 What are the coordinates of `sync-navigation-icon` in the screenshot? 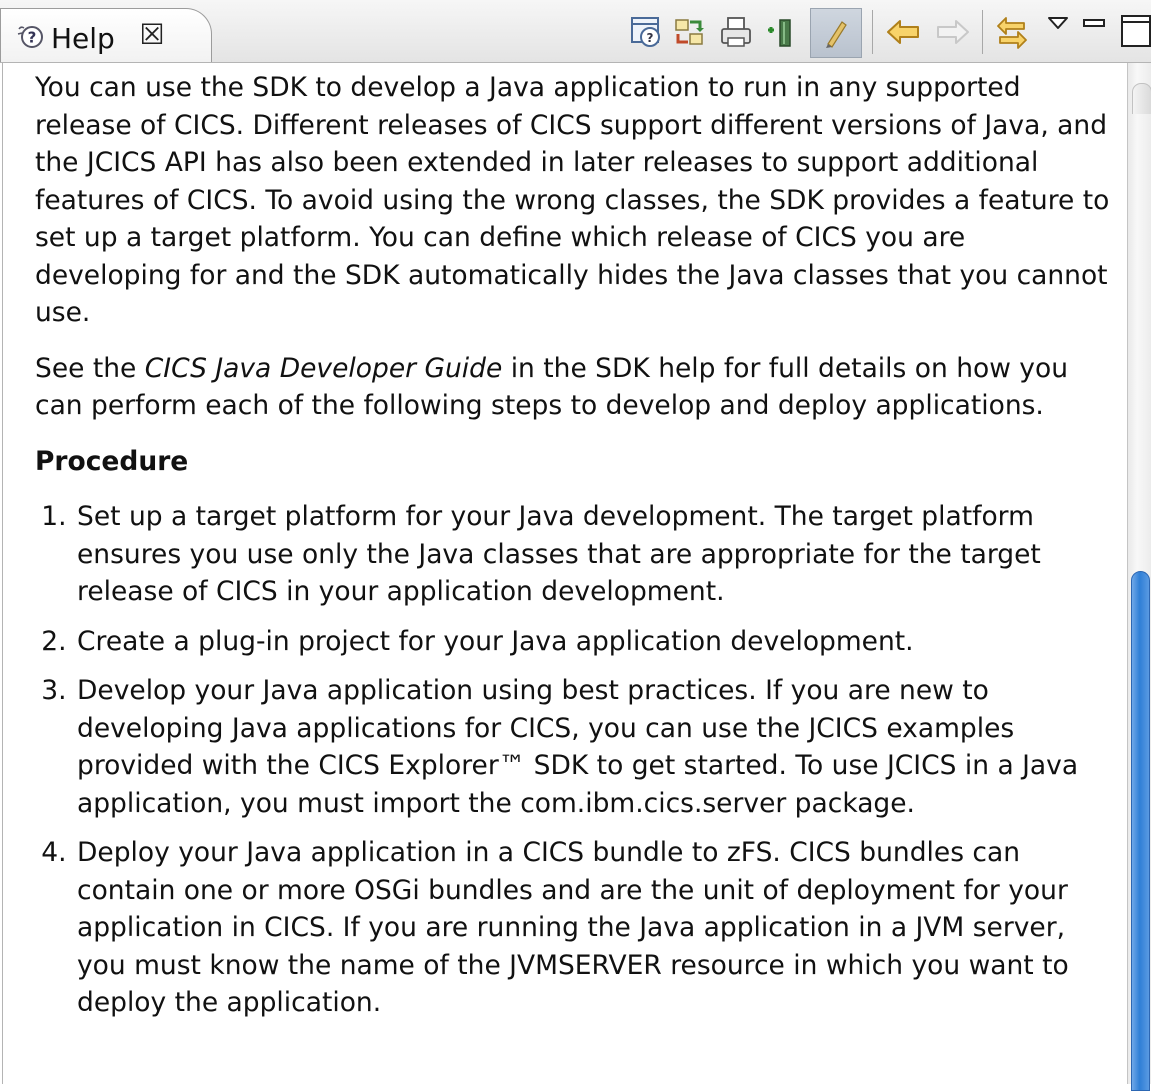 It's located at (690, 32).